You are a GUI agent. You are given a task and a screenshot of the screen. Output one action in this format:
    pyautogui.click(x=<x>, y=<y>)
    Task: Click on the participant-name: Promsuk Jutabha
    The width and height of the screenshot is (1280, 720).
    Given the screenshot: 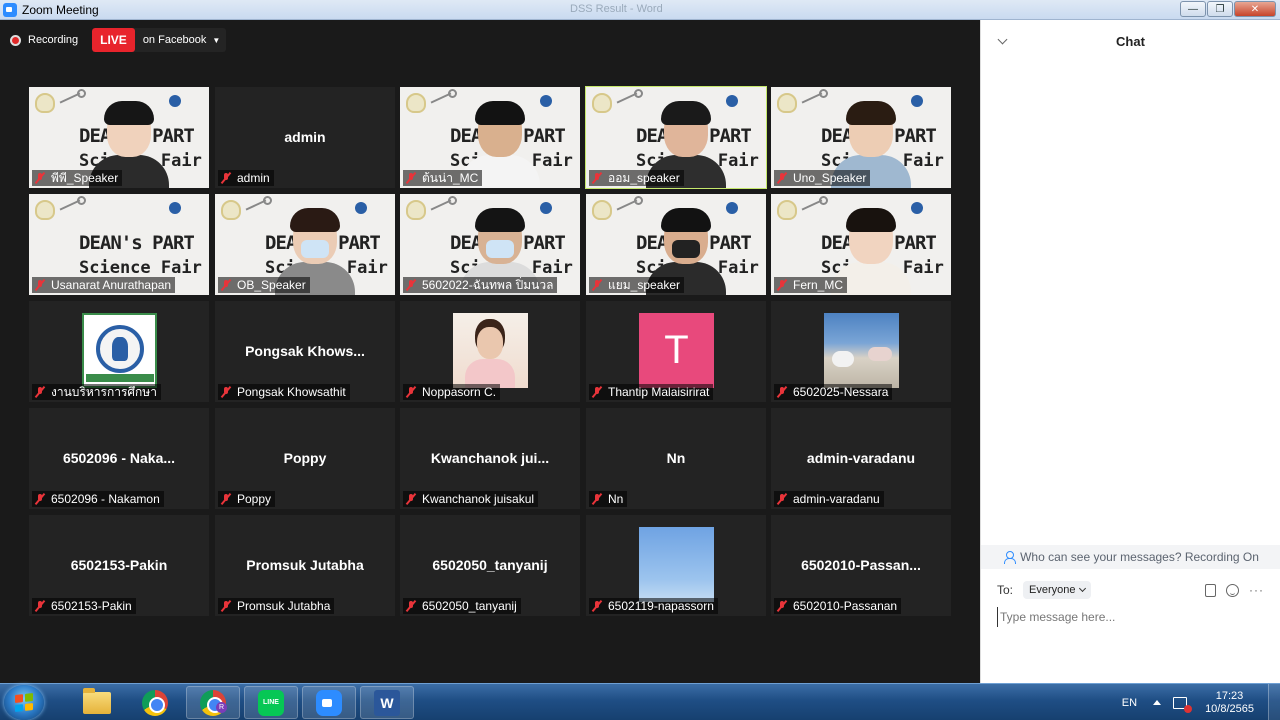 What is the action you would take?
    pyautogui.click(x=284, y=606)
    